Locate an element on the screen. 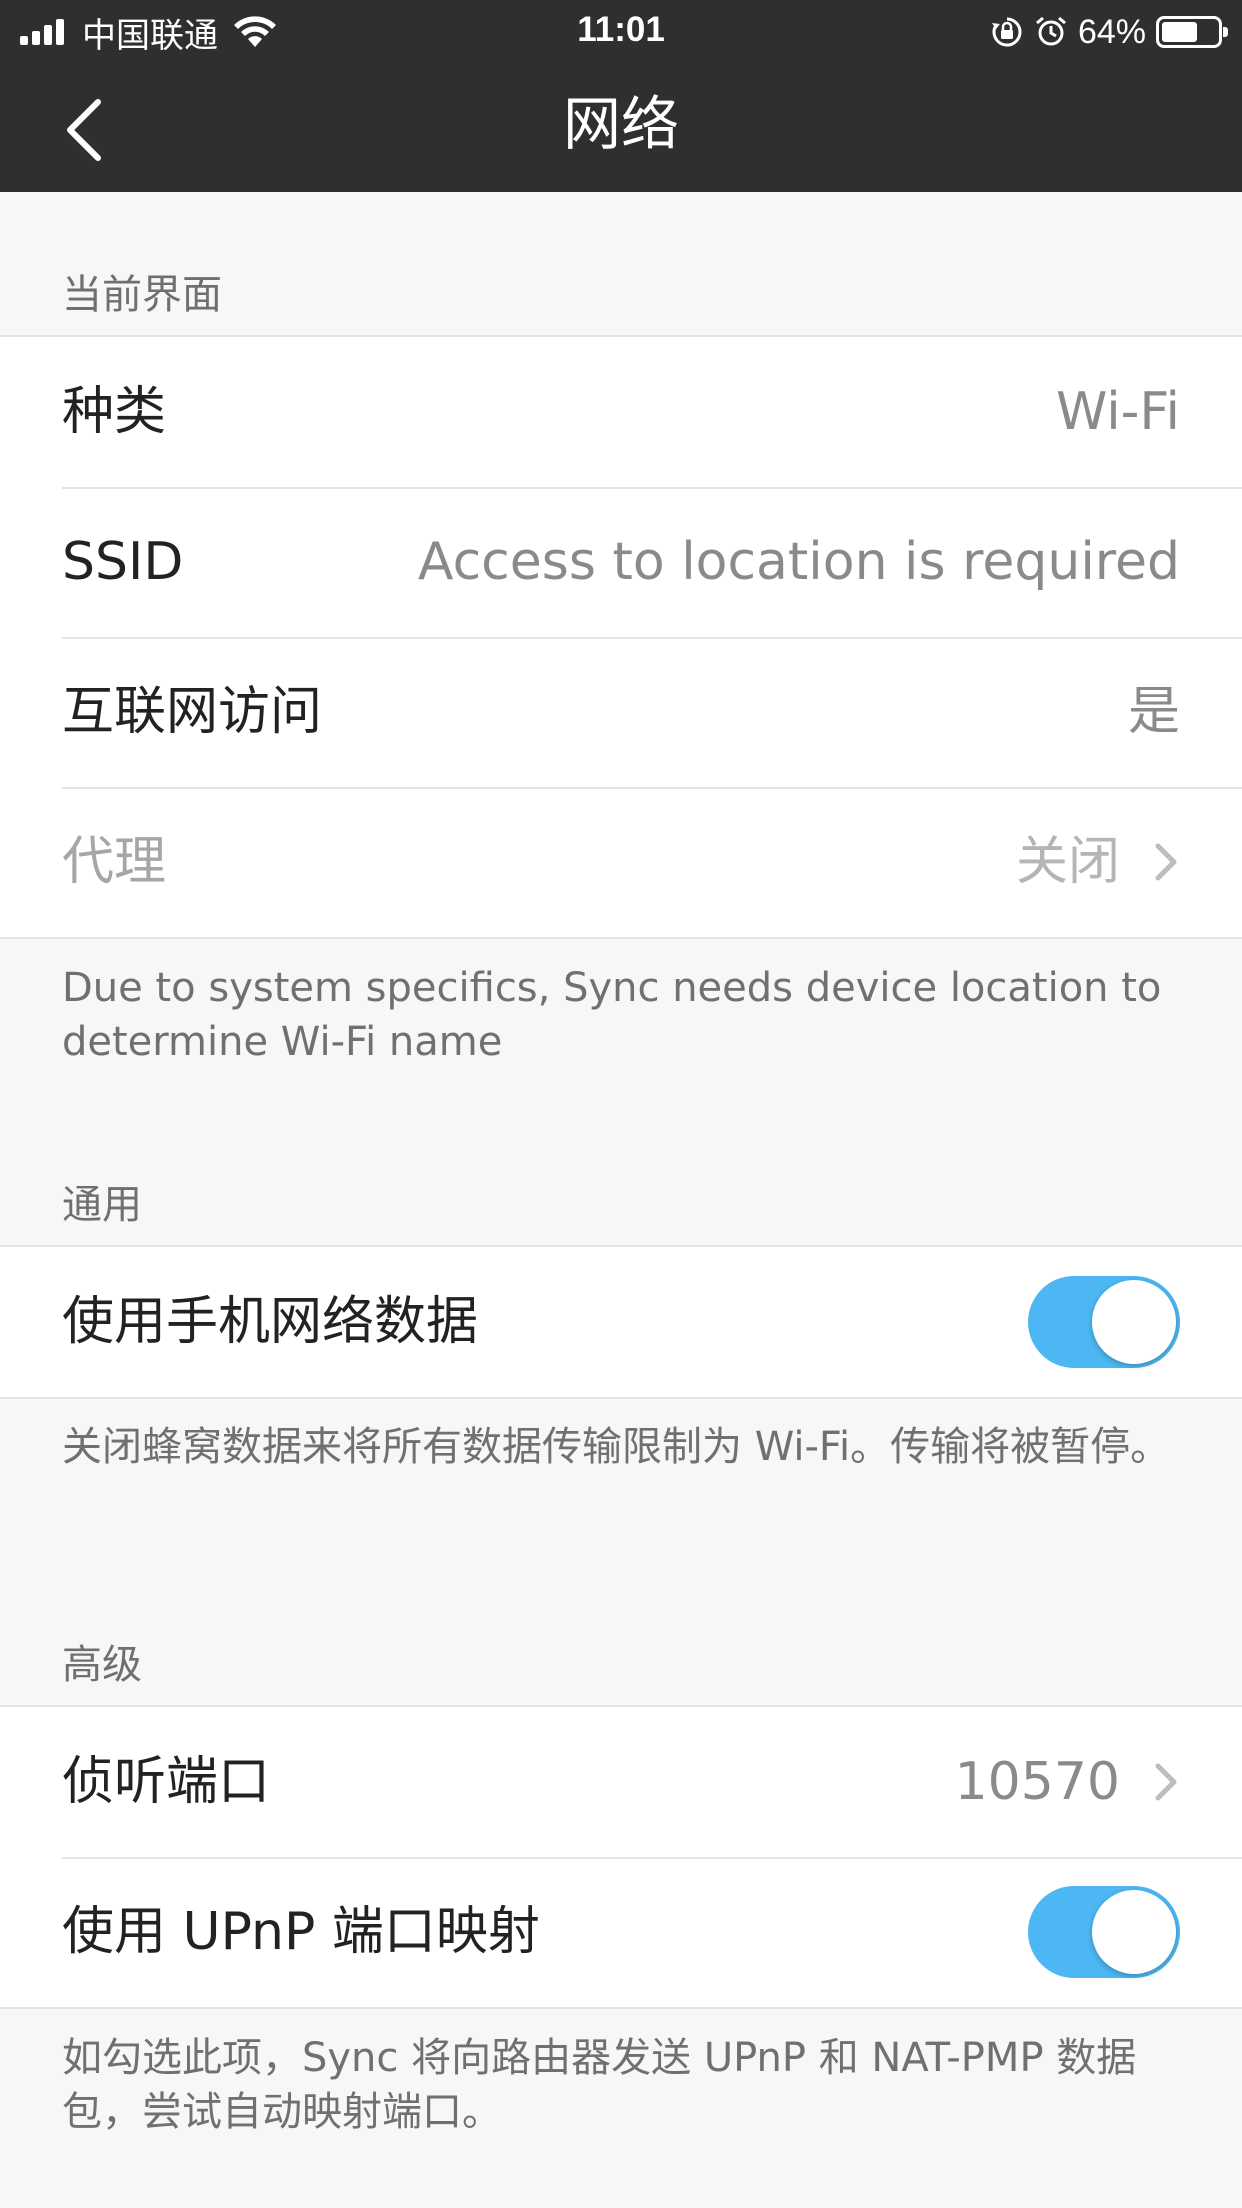 The width and height of the screenshot is (1242, 2208). section-header-current-interface: 当前界面 is located at coordinates (142, 295).